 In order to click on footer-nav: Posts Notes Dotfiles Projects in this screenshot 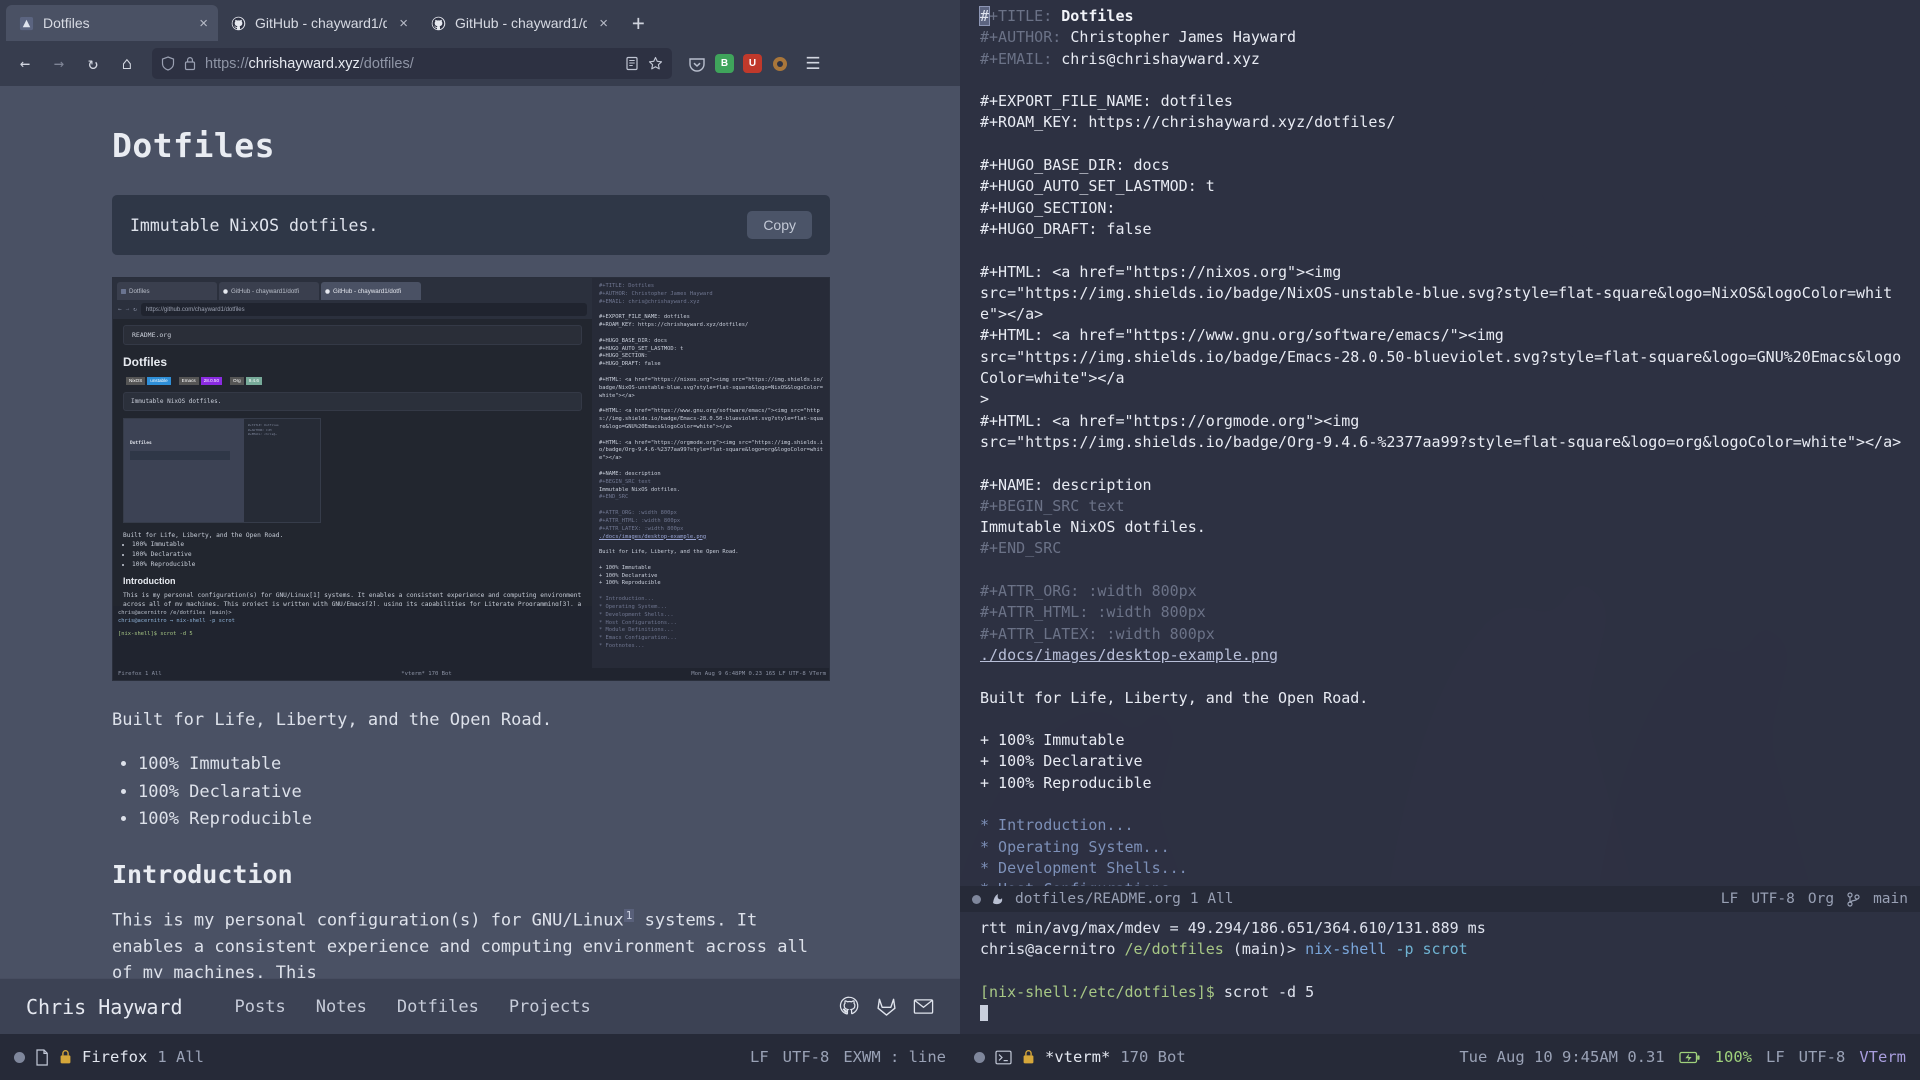, I will do `click(413, 1007)`.